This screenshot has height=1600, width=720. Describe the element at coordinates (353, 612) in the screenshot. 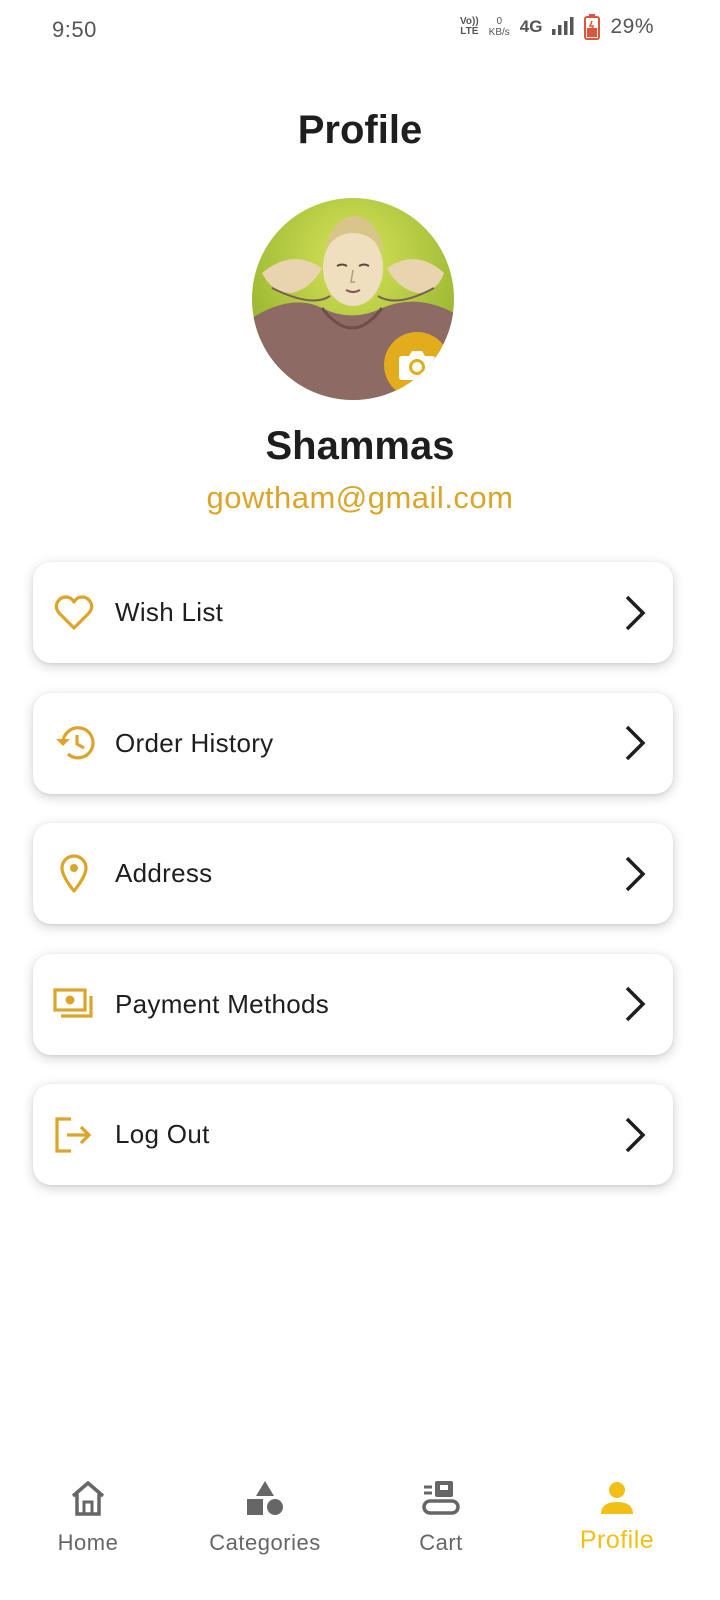

I see `menu-item-wish-list: Wish List` at that location.